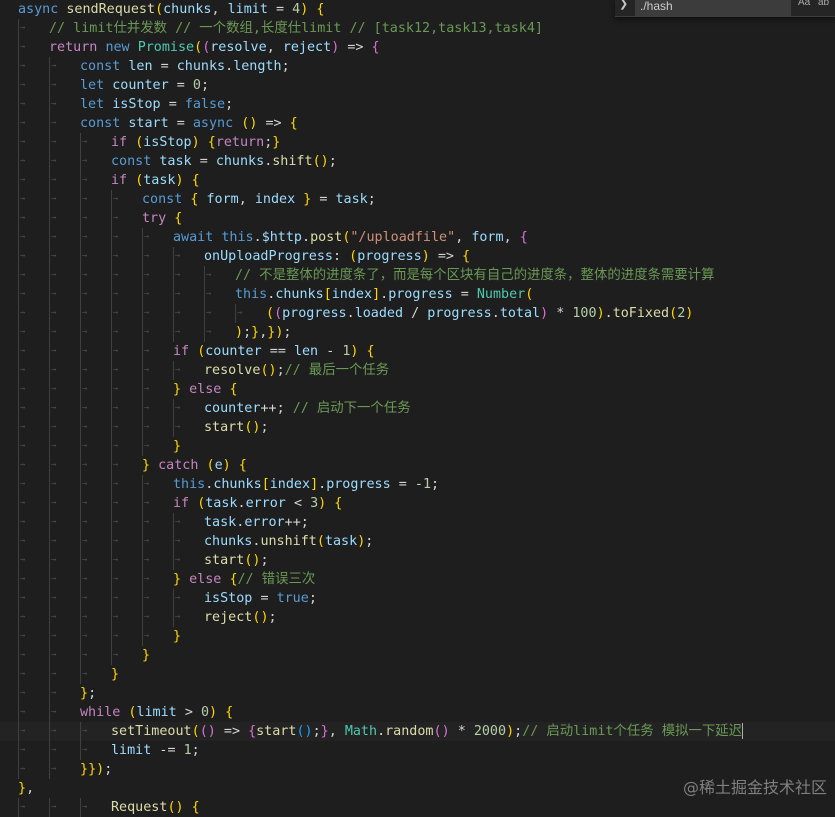  What do you see at coordinates (417, 161) in the screenshot?
I see `code-line: → → → const task = chunks.shift();` at bounding box center [417, 161].